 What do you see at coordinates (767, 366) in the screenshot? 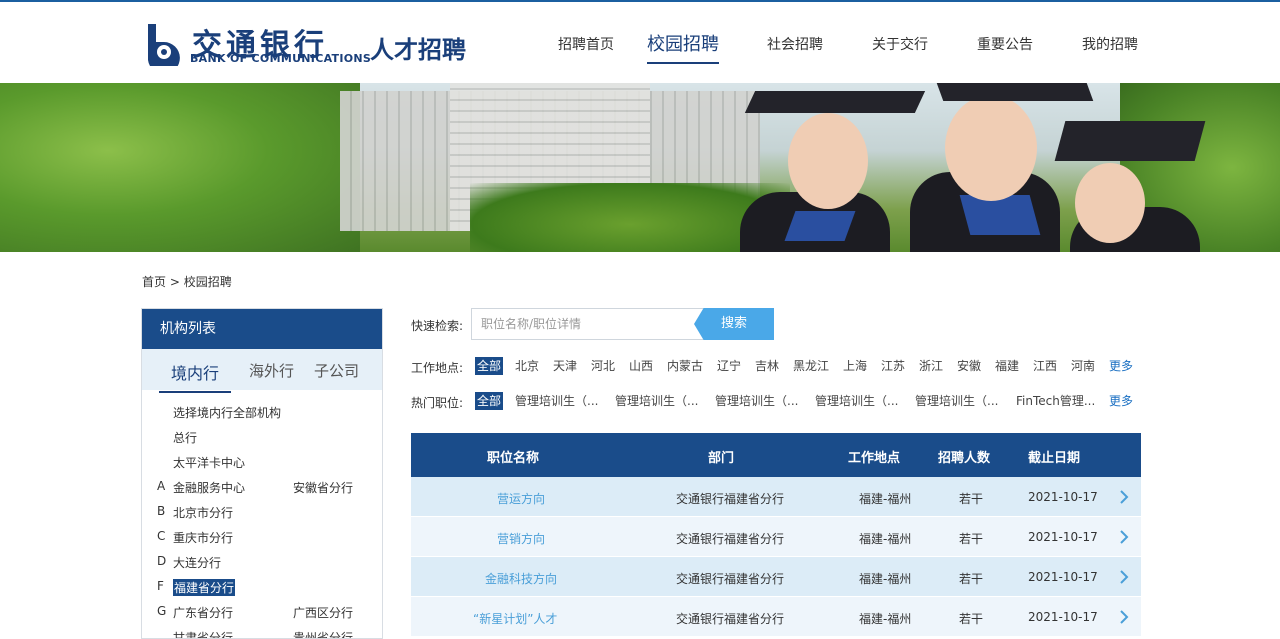
I see `location-chip: 吉林` at bounding box center [767, 366].